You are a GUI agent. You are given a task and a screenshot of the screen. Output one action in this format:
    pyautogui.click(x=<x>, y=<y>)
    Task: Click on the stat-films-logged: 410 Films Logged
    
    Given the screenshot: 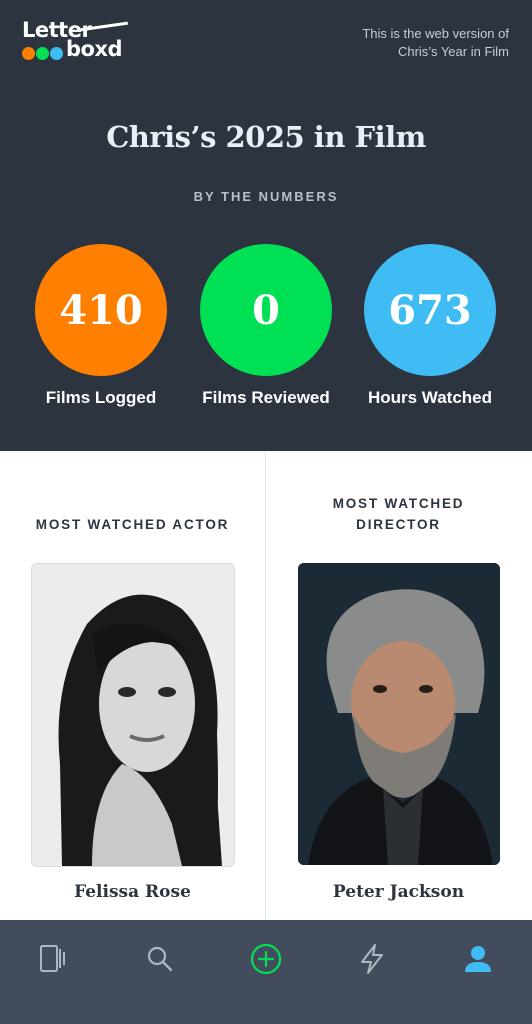 What is the action you would take?
    pyautogui.click(x=101, y=326)
    